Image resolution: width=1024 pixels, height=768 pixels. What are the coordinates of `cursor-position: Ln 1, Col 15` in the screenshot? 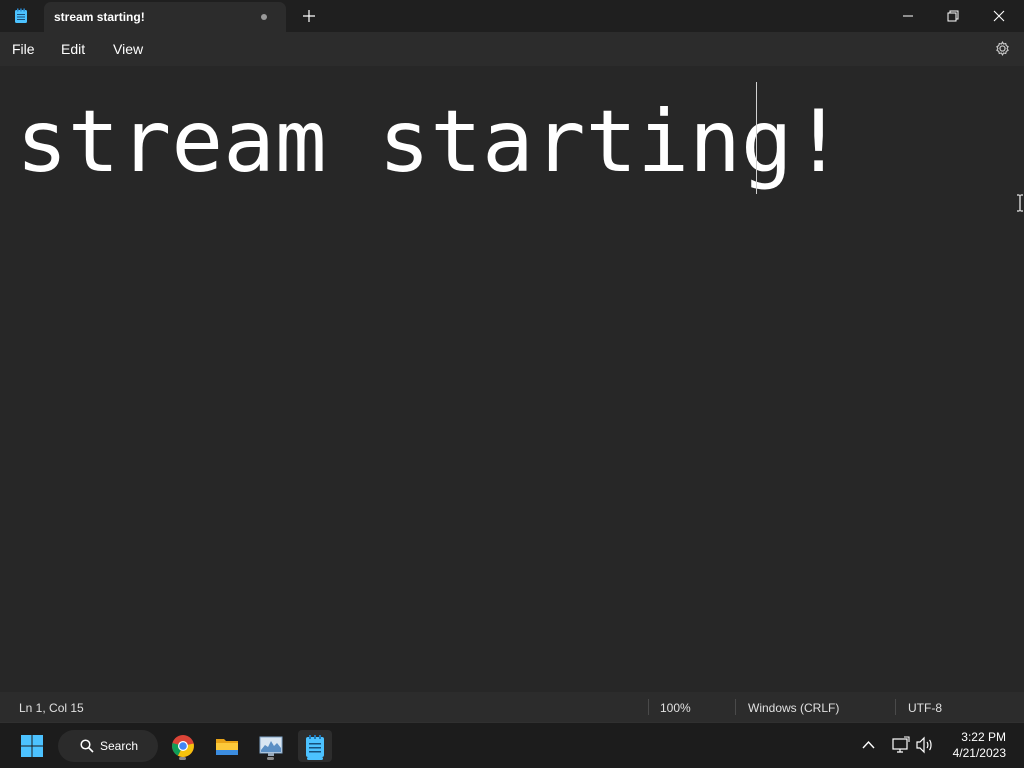 It's located at (51, 708).